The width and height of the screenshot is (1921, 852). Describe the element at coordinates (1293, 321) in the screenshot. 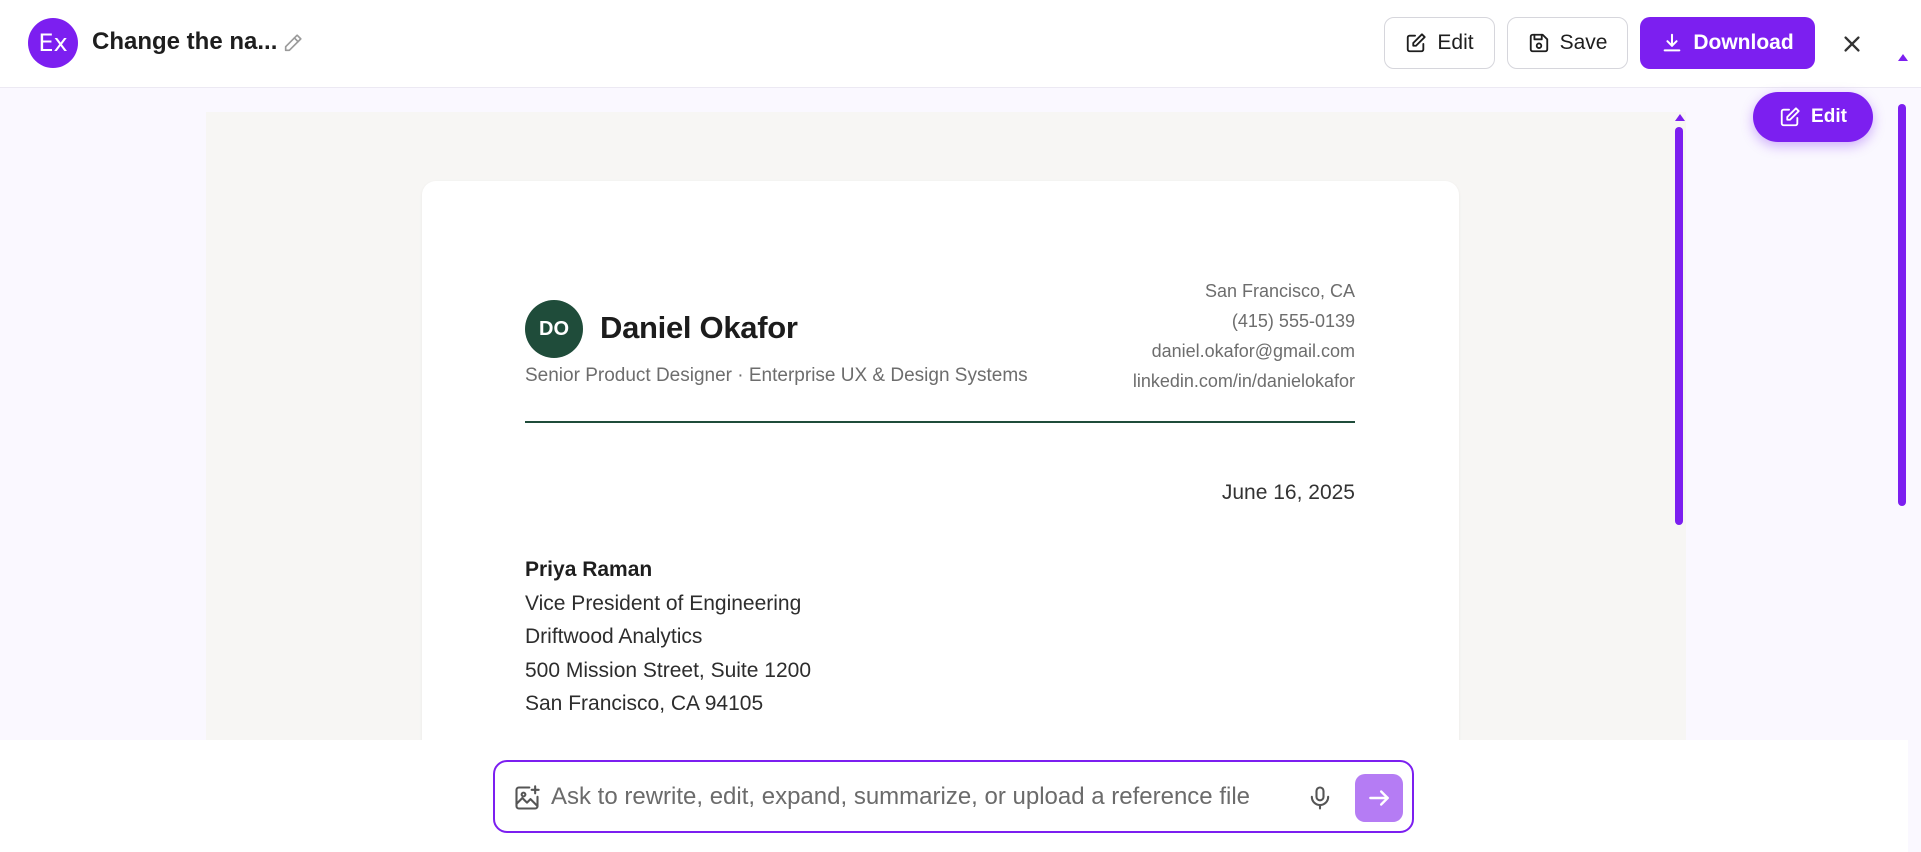

I see `contact-phone: (415) 555-0139` at that location.